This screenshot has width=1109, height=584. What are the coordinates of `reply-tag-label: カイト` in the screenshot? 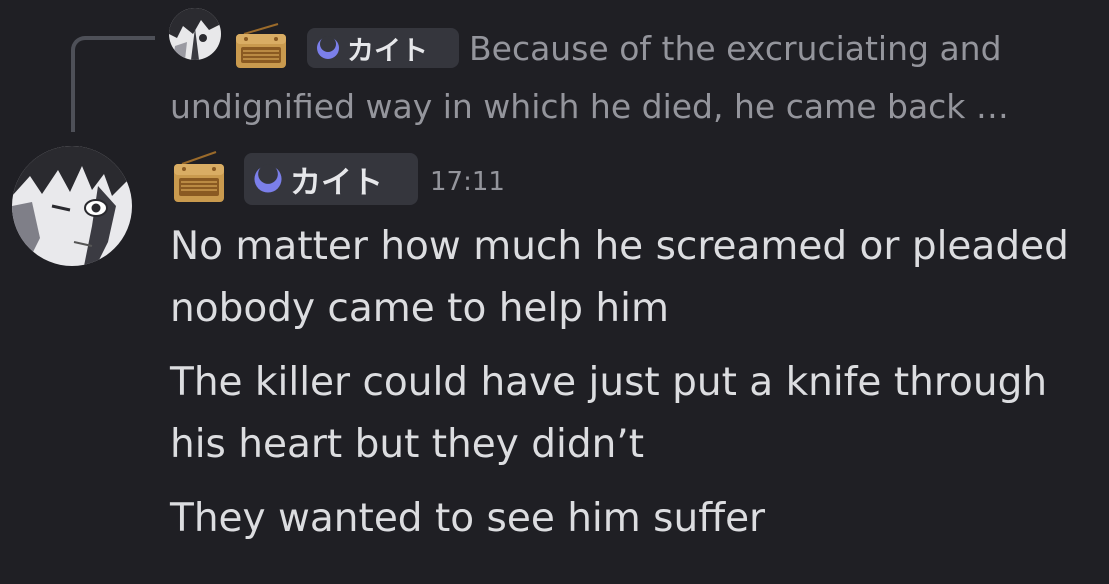 It's located at (387, 51).